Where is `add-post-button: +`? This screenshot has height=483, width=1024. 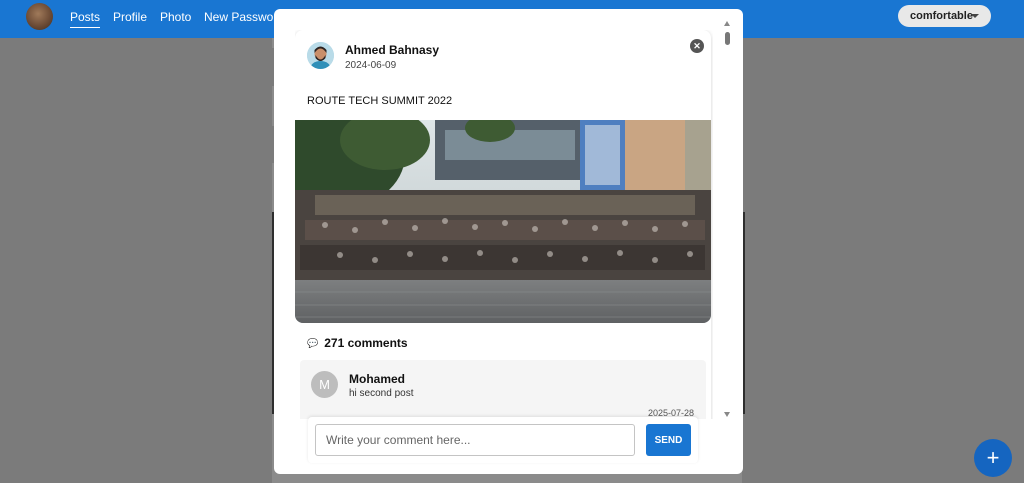 add-post-button: + is located at coordinates (993, 458).